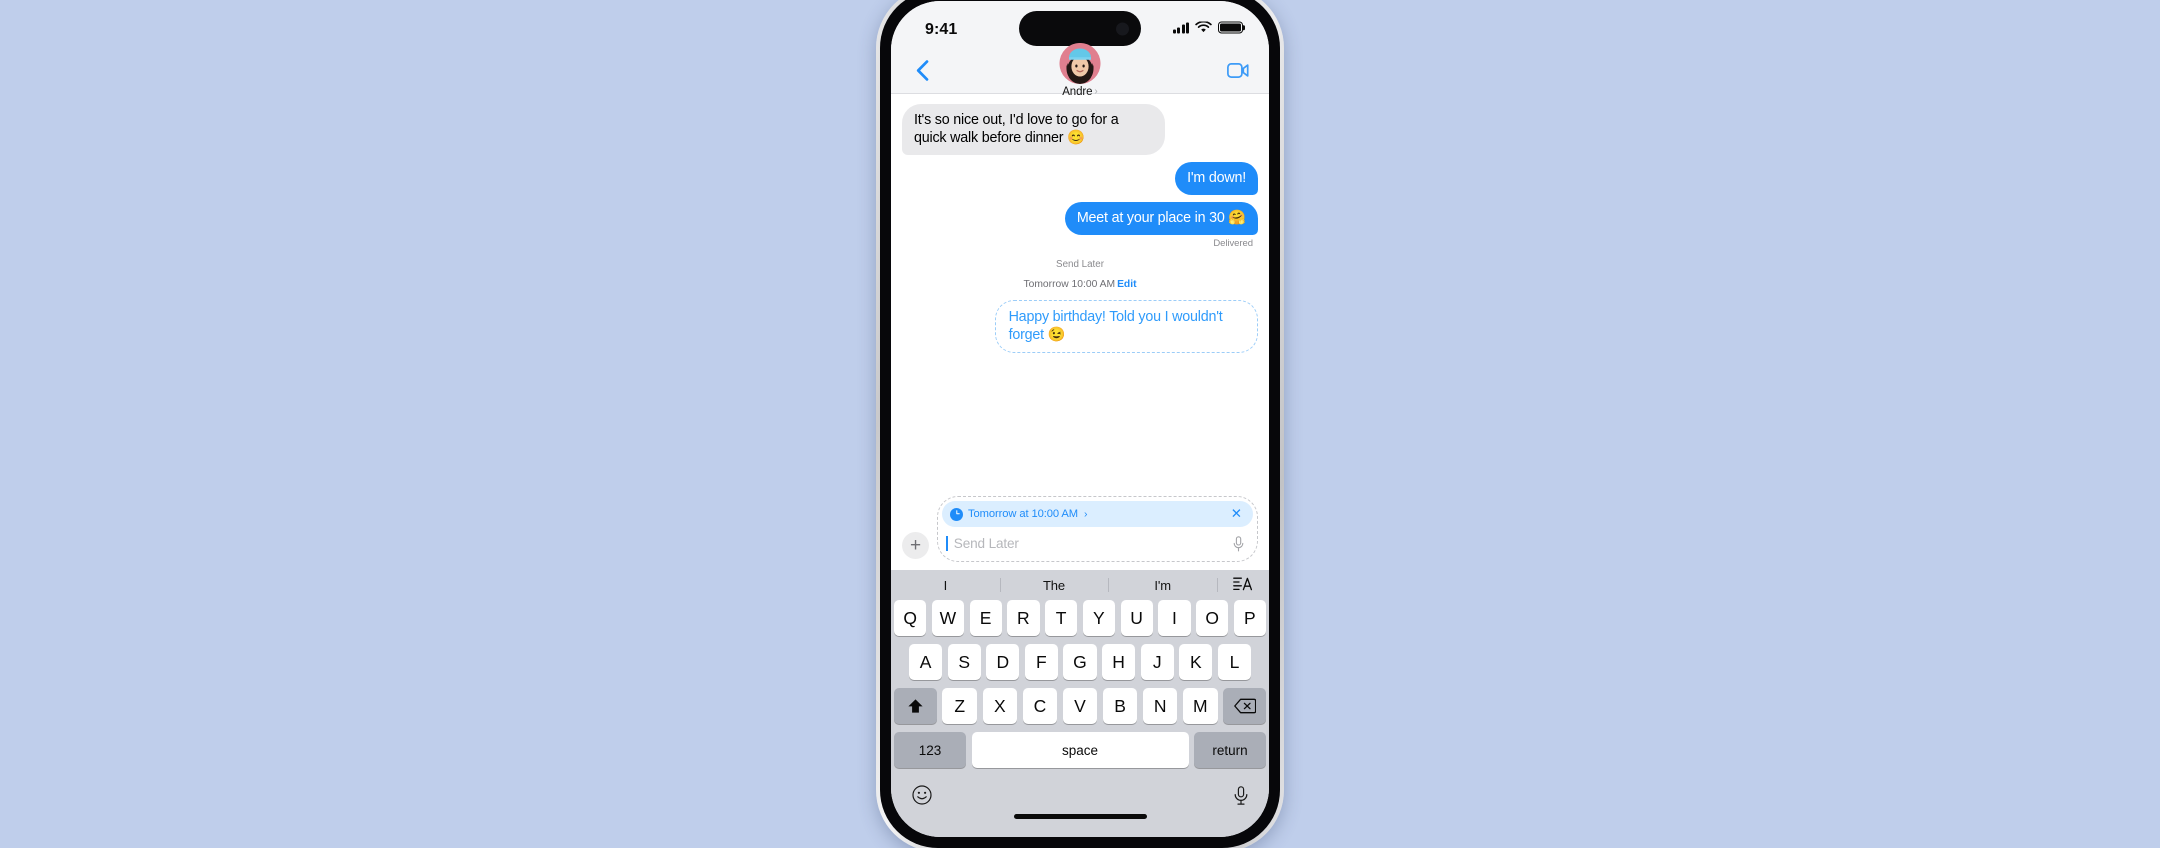 The image size is (2160, 848). What do you see at coordinates (1061, 618) in the screenshot?
I see `key-t: T` at bounding box center [1061, 618].